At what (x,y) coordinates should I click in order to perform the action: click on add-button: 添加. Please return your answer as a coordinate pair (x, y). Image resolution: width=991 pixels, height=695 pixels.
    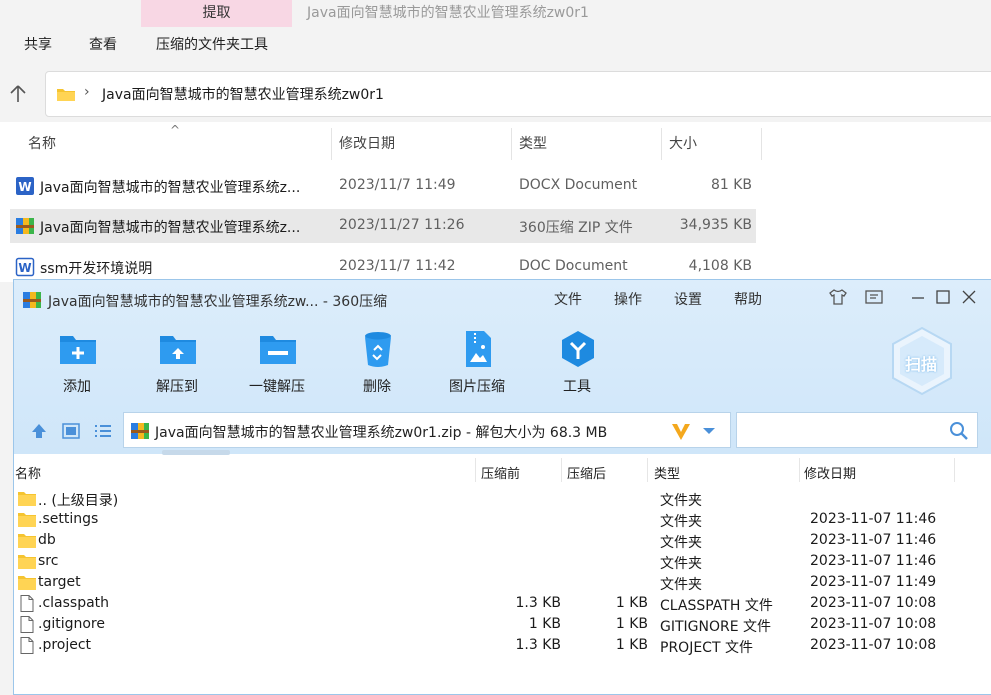
    Looking at the image, I should click on (77, 363).